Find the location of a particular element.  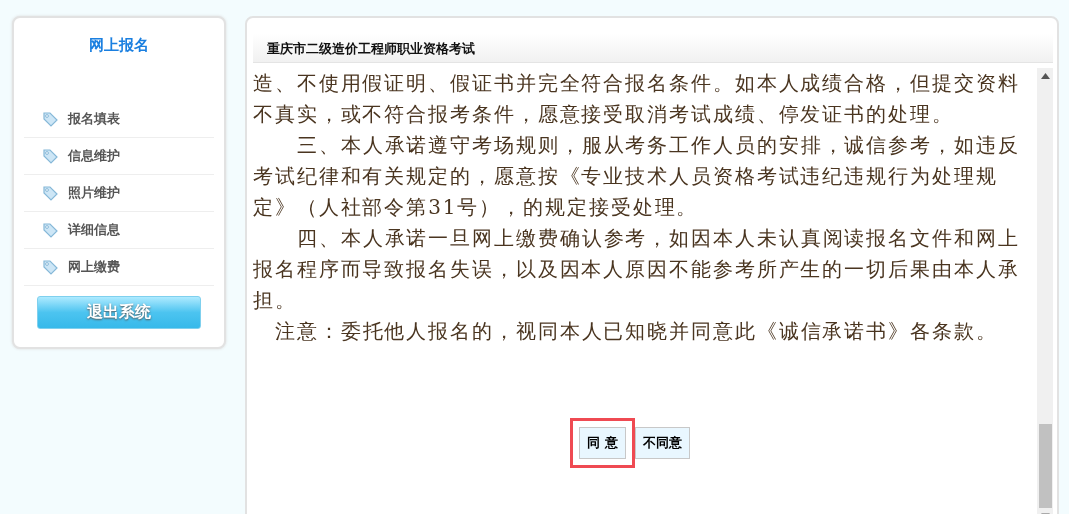

agreement-text: 考试纪律和有关规定的，愿意按《专业技术人员资格考试违纪违规行为处理规 is located at coordinates (625, 176).